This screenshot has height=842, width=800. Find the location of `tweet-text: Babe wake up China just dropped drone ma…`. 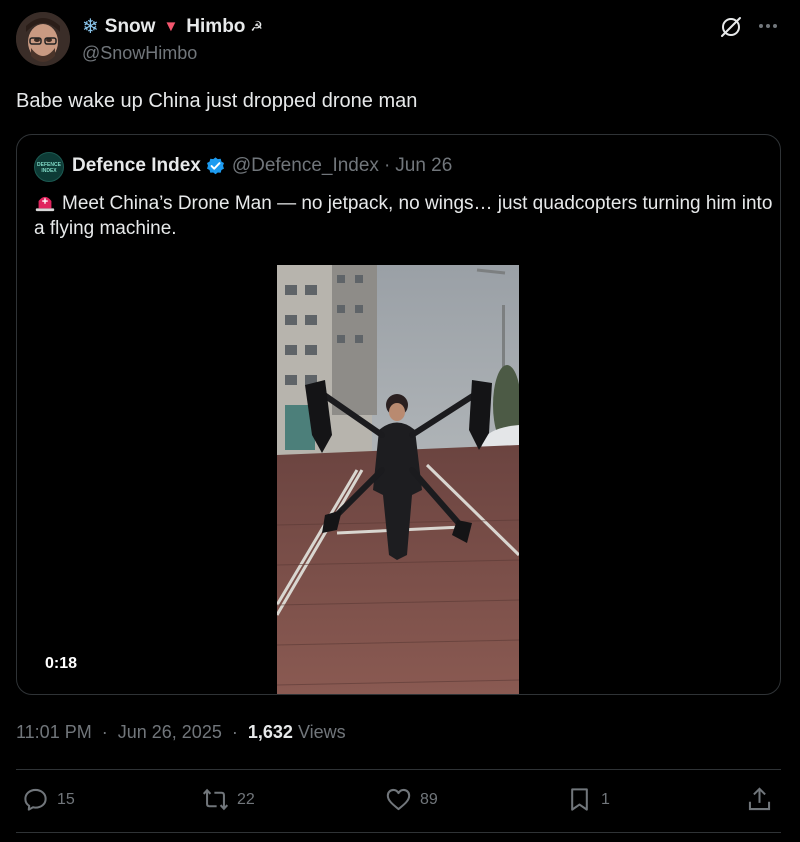

tweet-text: Babe wake up China just dropped drone ma… is located at coordinates (217, 101).